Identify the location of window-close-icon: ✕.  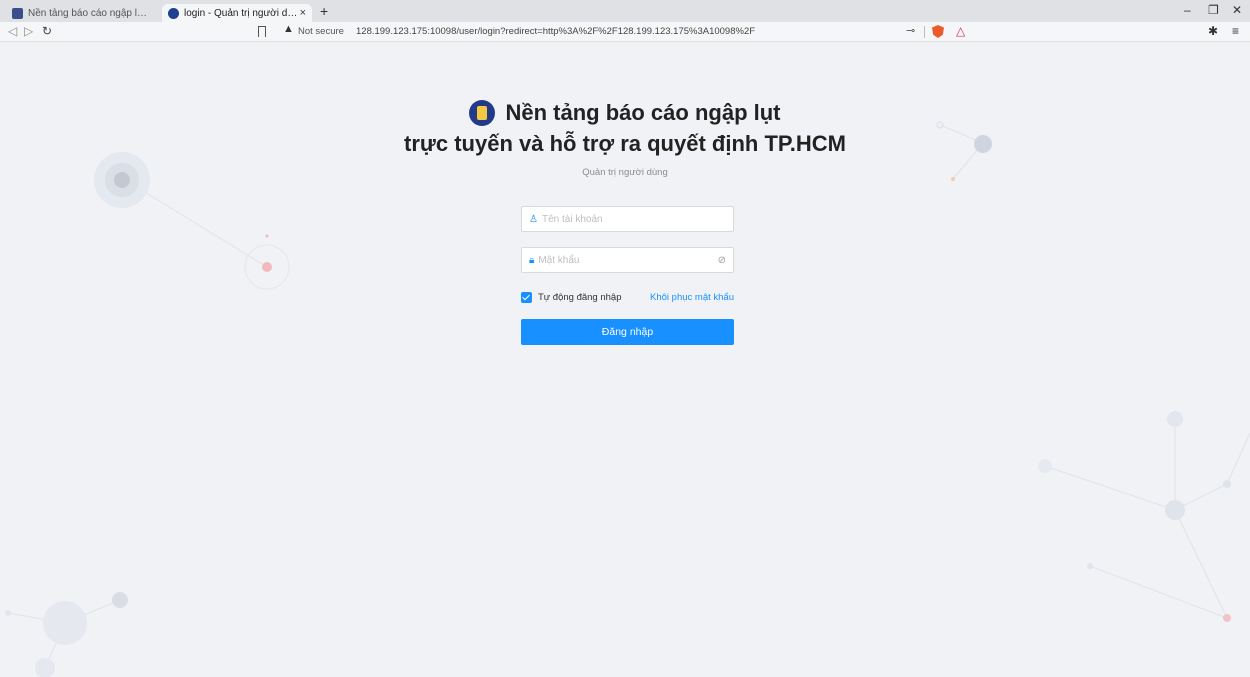
(1237, 10).